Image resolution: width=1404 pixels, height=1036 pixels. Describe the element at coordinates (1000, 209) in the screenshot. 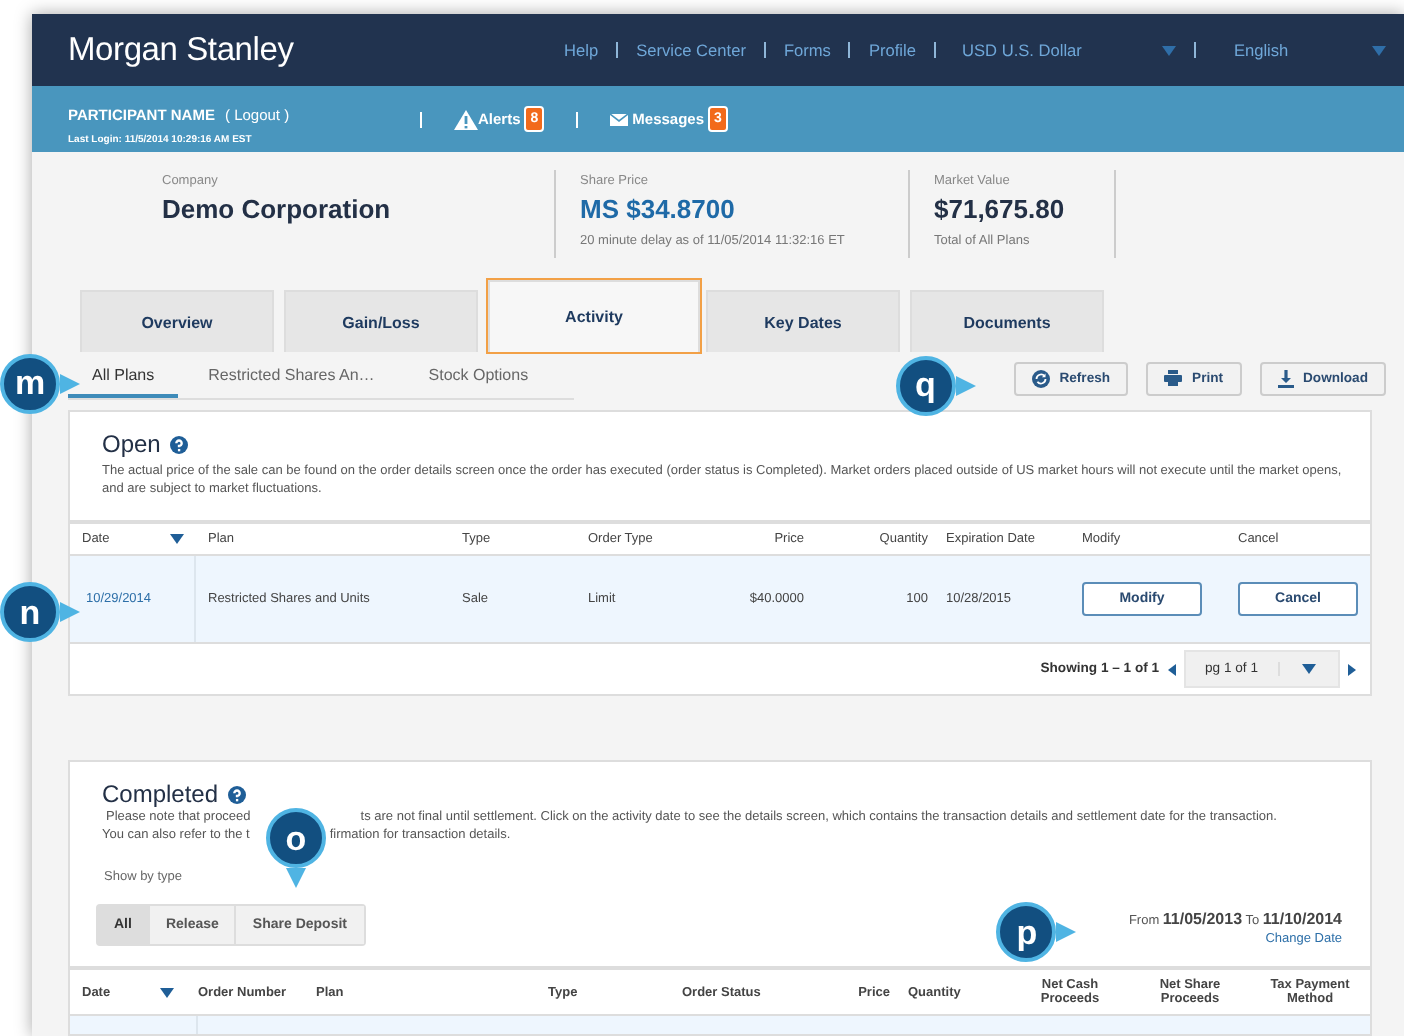

I see `summary-value: $71,675.80` at that location.